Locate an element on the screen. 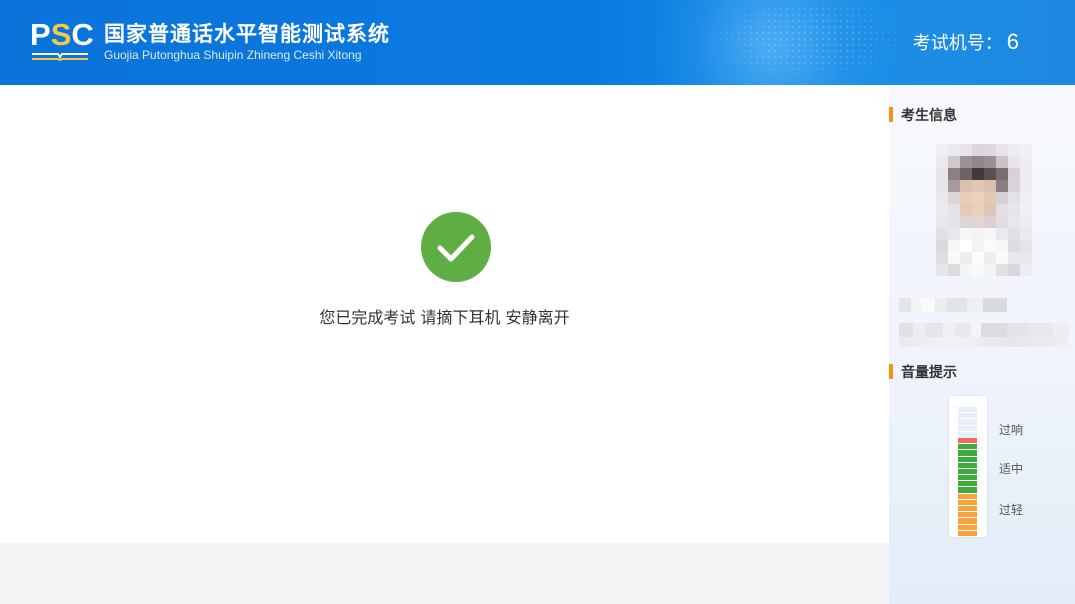  machine-number: 考试机号： 6 is located at coordinates (966, 42).